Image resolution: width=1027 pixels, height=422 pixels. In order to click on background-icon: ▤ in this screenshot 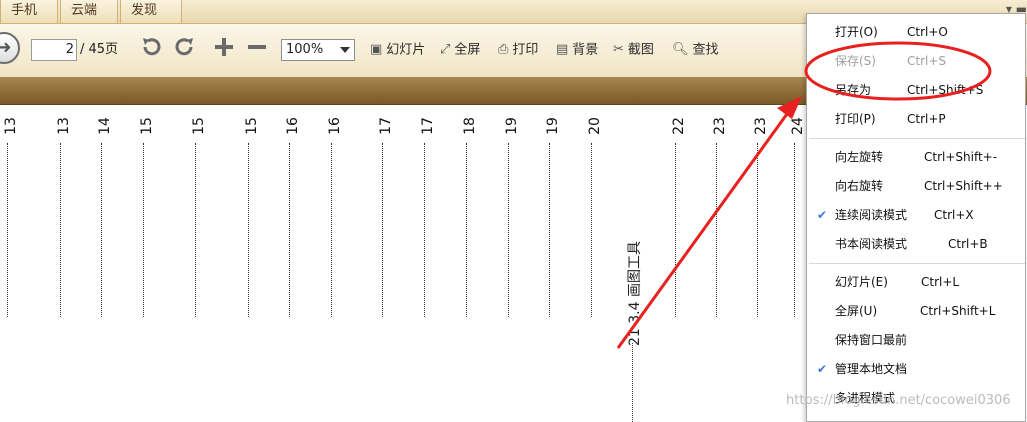, I will do `click(562, 49)`.